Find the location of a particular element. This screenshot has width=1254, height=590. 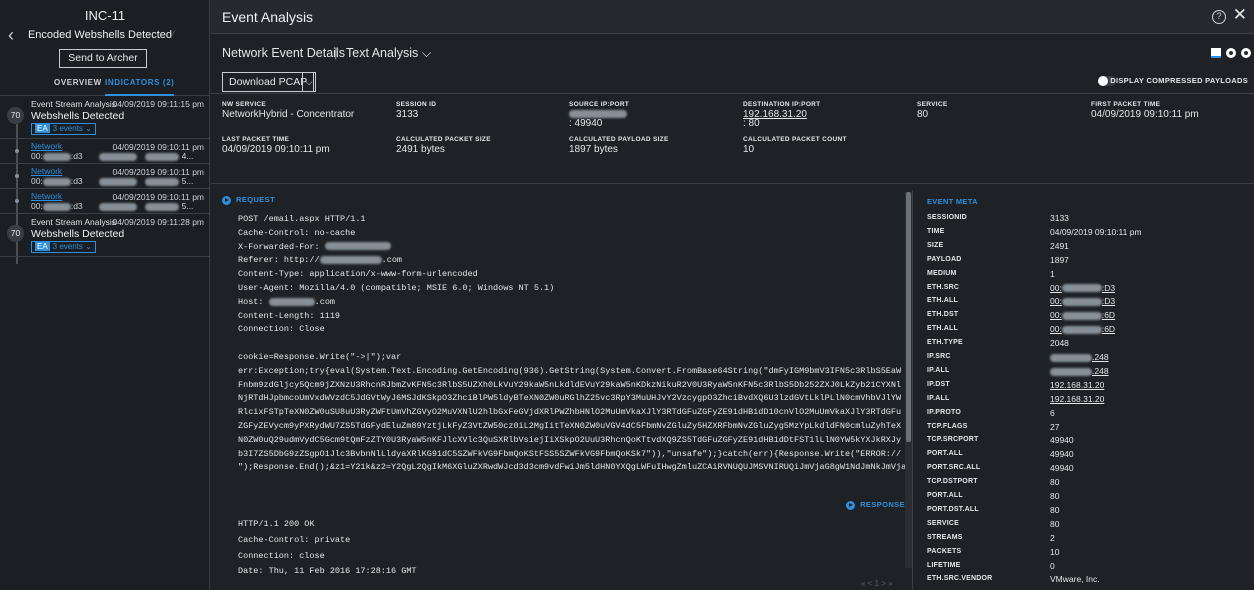

request-line: Cache-Control: no-cache is located at coordinates (297, 232).